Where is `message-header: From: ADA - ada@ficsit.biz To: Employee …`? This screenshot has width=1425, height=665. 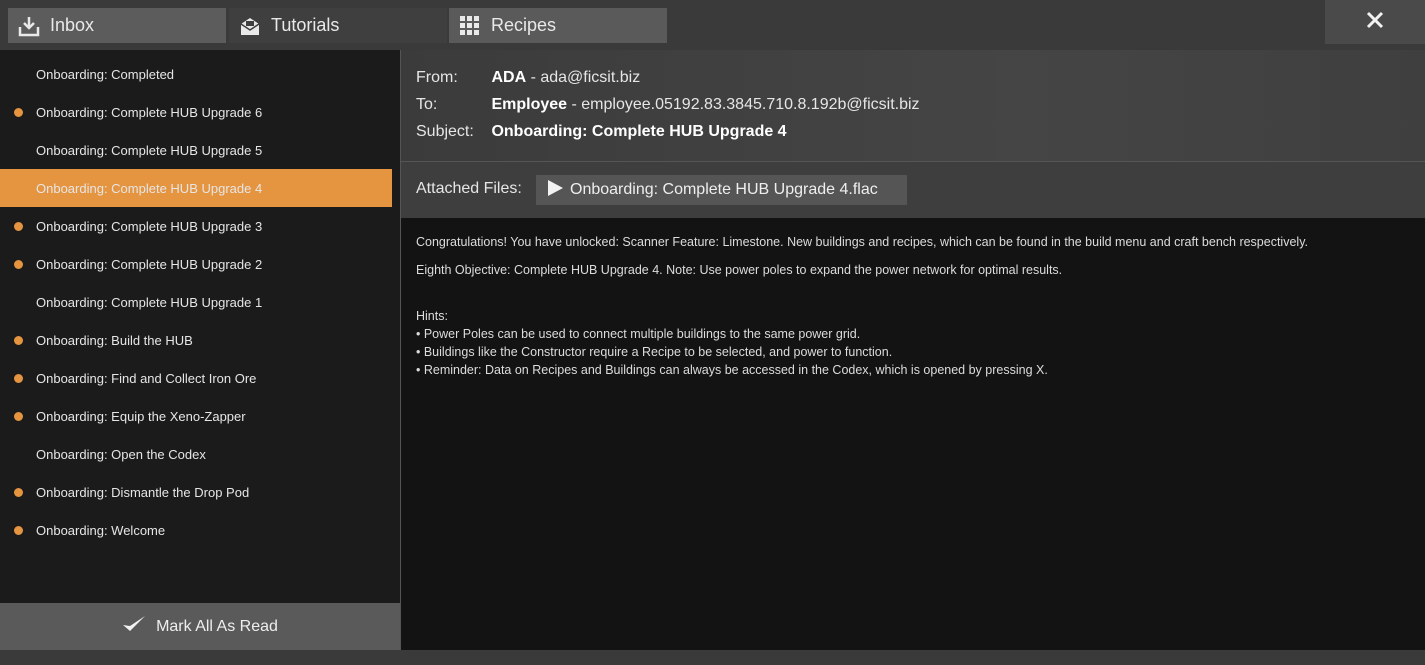
message-header: From: ADA - ada@ficsit.biz To: Employee … is located at coordinates (913, 105).